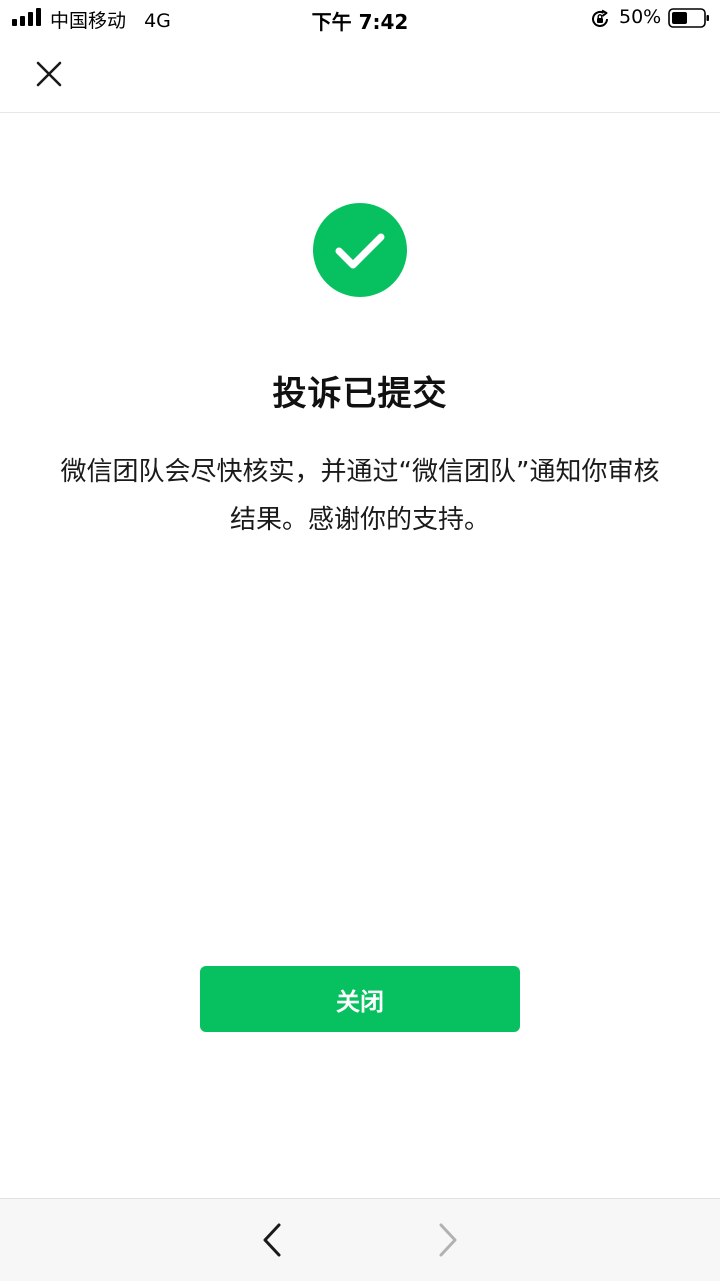 The height and width of the screenshot is (1281, 720). Describe the element at coordinates (688, 18) in the screenshot. I see `battery-icon` at that location.